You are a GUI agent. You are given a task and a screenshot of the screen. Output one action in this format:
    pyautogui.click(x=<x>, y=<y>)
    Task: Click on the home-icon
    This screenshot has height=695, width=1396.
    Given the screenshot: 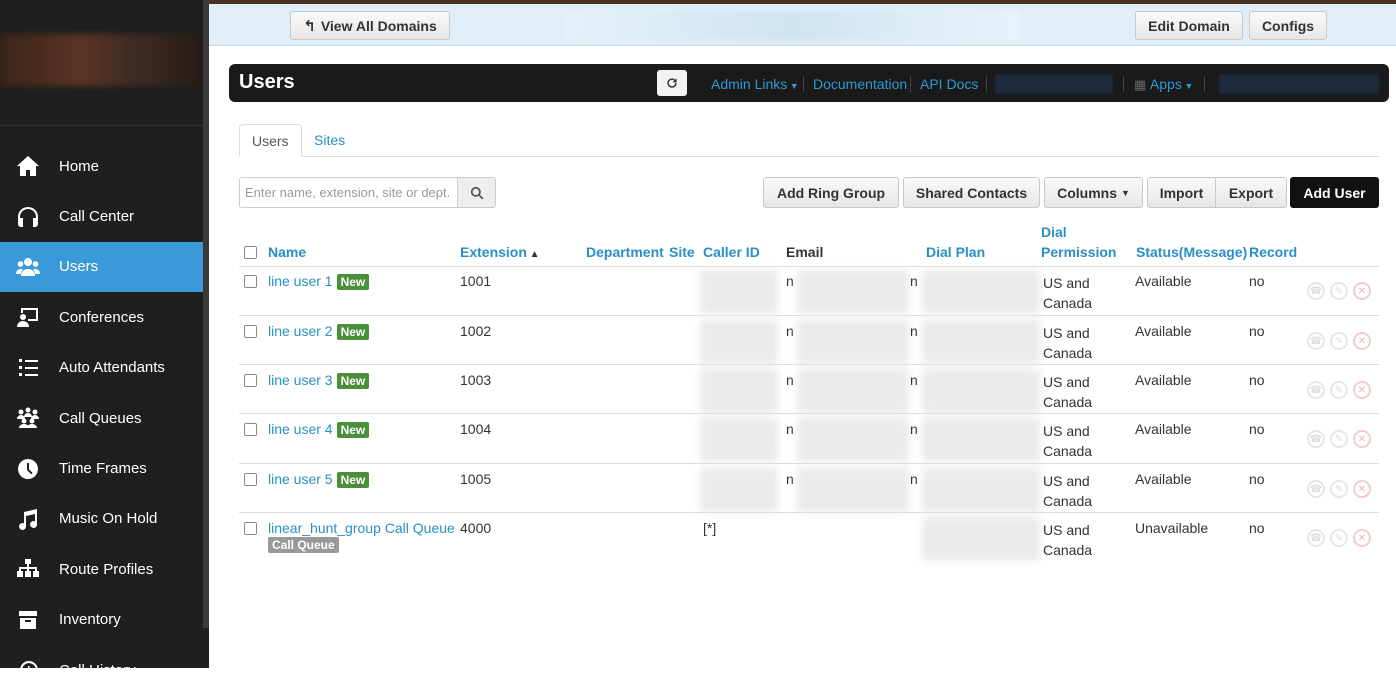 What is the action you would take?
    pyautogui.click(x=28, y=166)
    